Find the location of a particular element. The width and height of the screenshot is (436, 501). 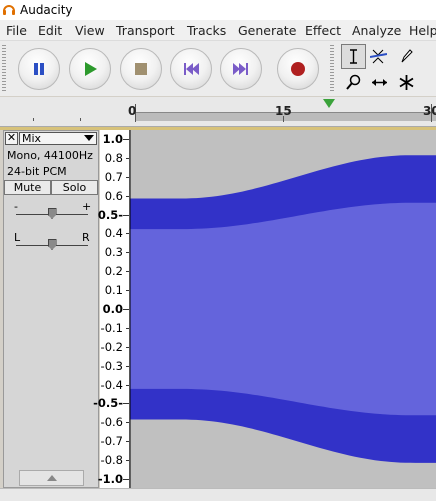

toolbar-grip is located at coordinates (4, 69).